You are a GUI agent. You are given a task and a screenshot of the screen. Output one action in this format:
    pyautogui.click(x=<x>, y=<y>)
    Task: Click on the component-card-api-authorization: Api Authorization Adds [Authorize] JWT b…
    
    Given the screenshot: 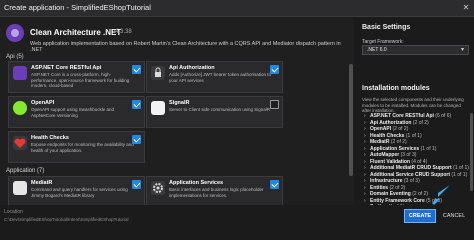 What is the action you would take?
    pyautogui.click(x=214, y=77)
    